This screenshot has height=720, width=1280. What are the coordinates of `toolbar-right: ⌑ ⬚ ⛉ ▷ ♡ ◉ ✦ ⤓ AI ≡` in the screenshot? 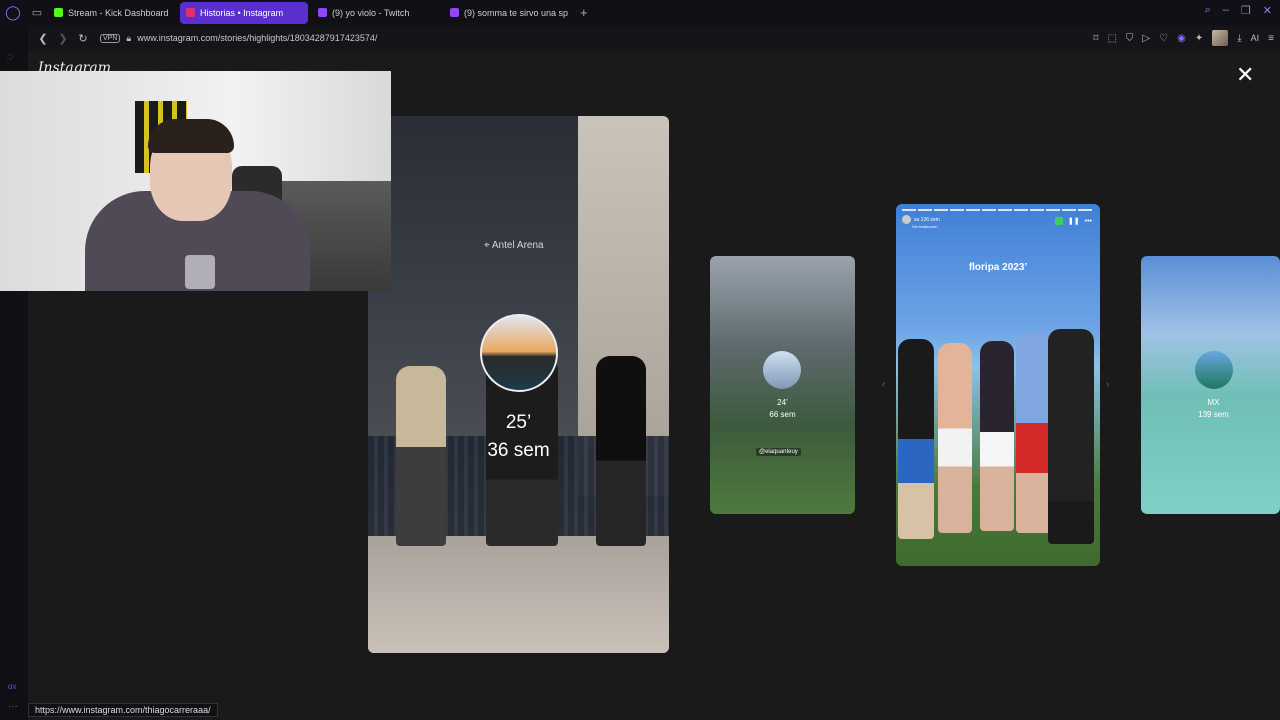 It's located at (1183, 38).